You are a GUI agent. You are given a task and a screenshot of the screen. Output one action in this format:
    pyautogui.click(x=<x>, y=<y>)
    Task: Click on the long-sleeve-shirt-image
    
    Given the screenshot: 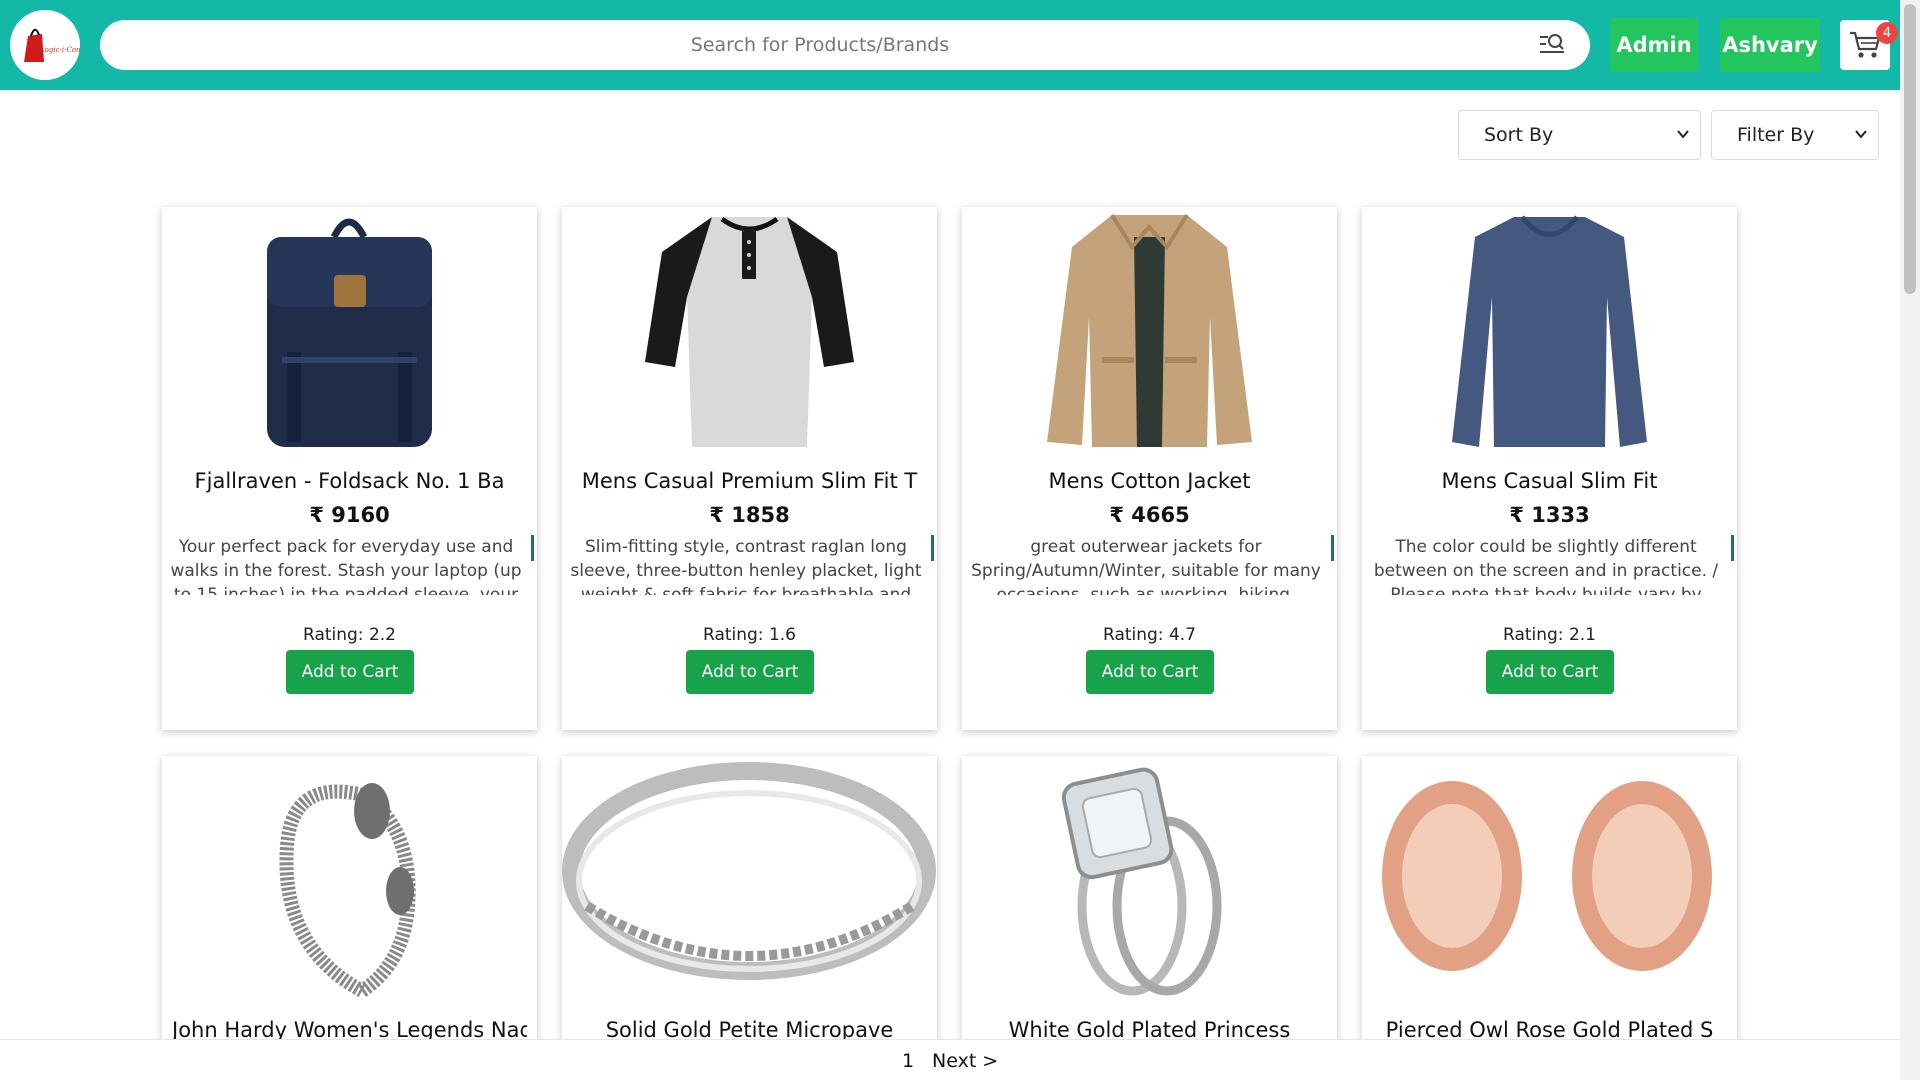 What is the action you would take?
    pyautogui.click(x=1549, y=331)
    